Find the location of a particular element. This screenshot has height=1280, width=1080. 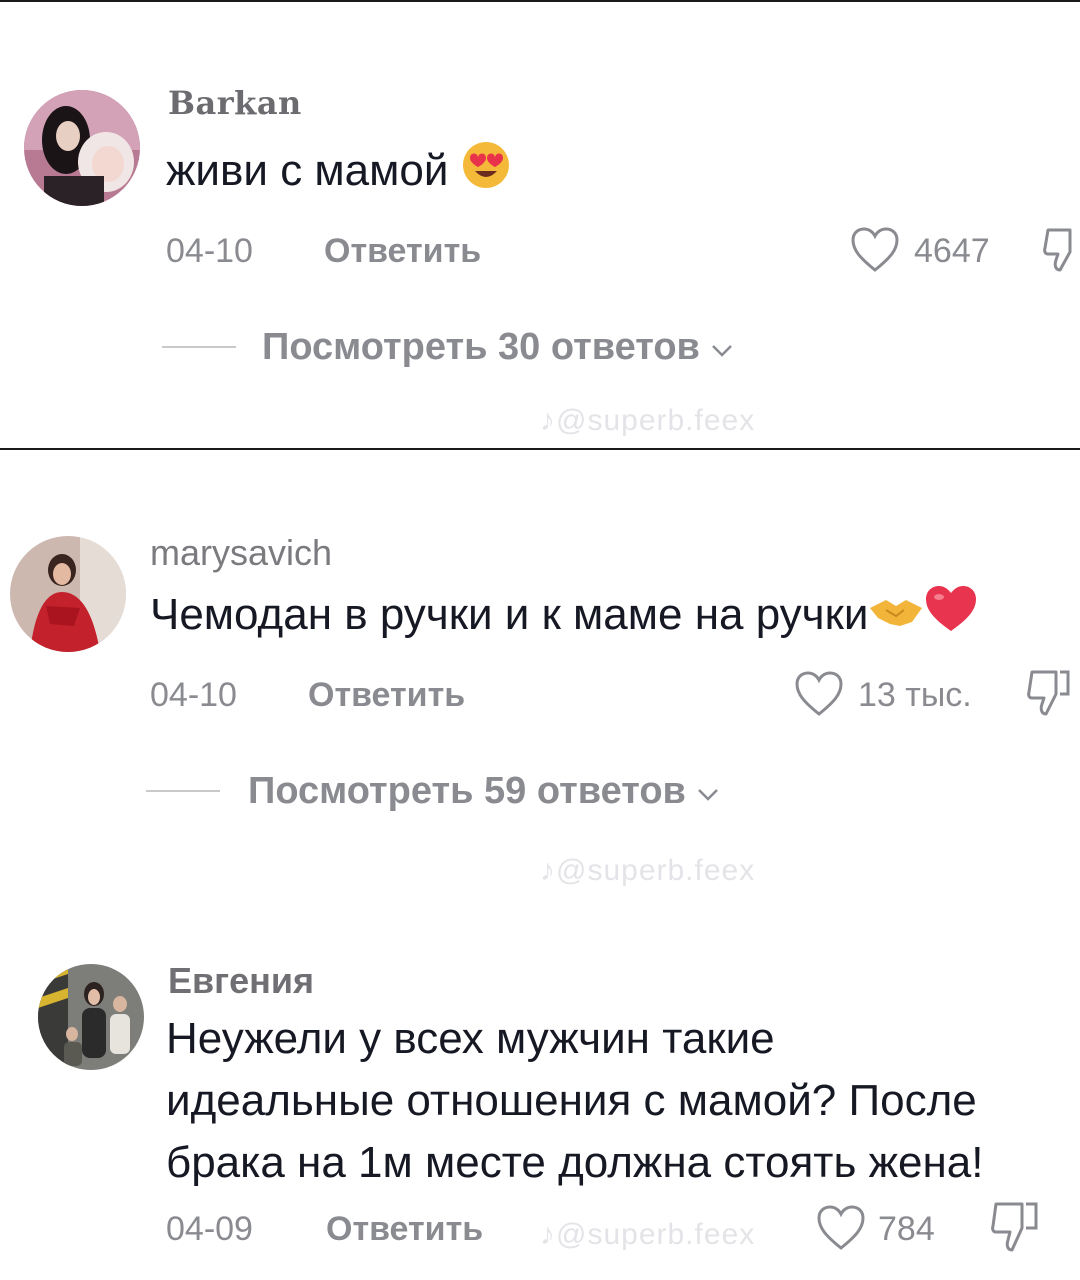

view-replies-button: Посмотреть 59 ответов is located at coordinates (484, 791).